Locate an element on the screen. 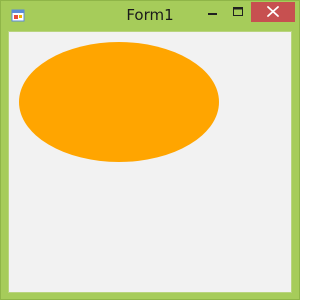 The image size is (320, 300). minimize-icon is located at coordinates (212, 14).